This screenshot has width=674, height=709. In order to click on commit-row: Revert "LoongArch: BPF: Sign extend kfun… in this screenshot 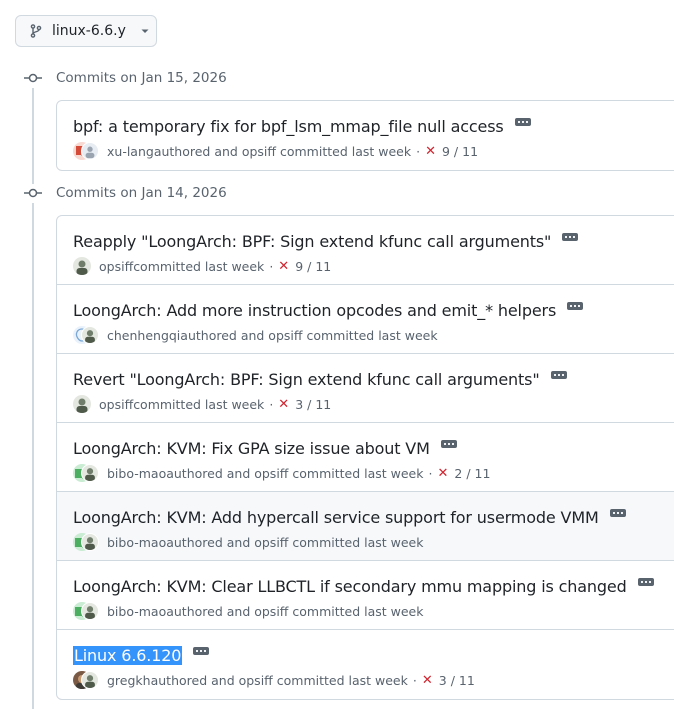, I will do `click(365, 388)`.